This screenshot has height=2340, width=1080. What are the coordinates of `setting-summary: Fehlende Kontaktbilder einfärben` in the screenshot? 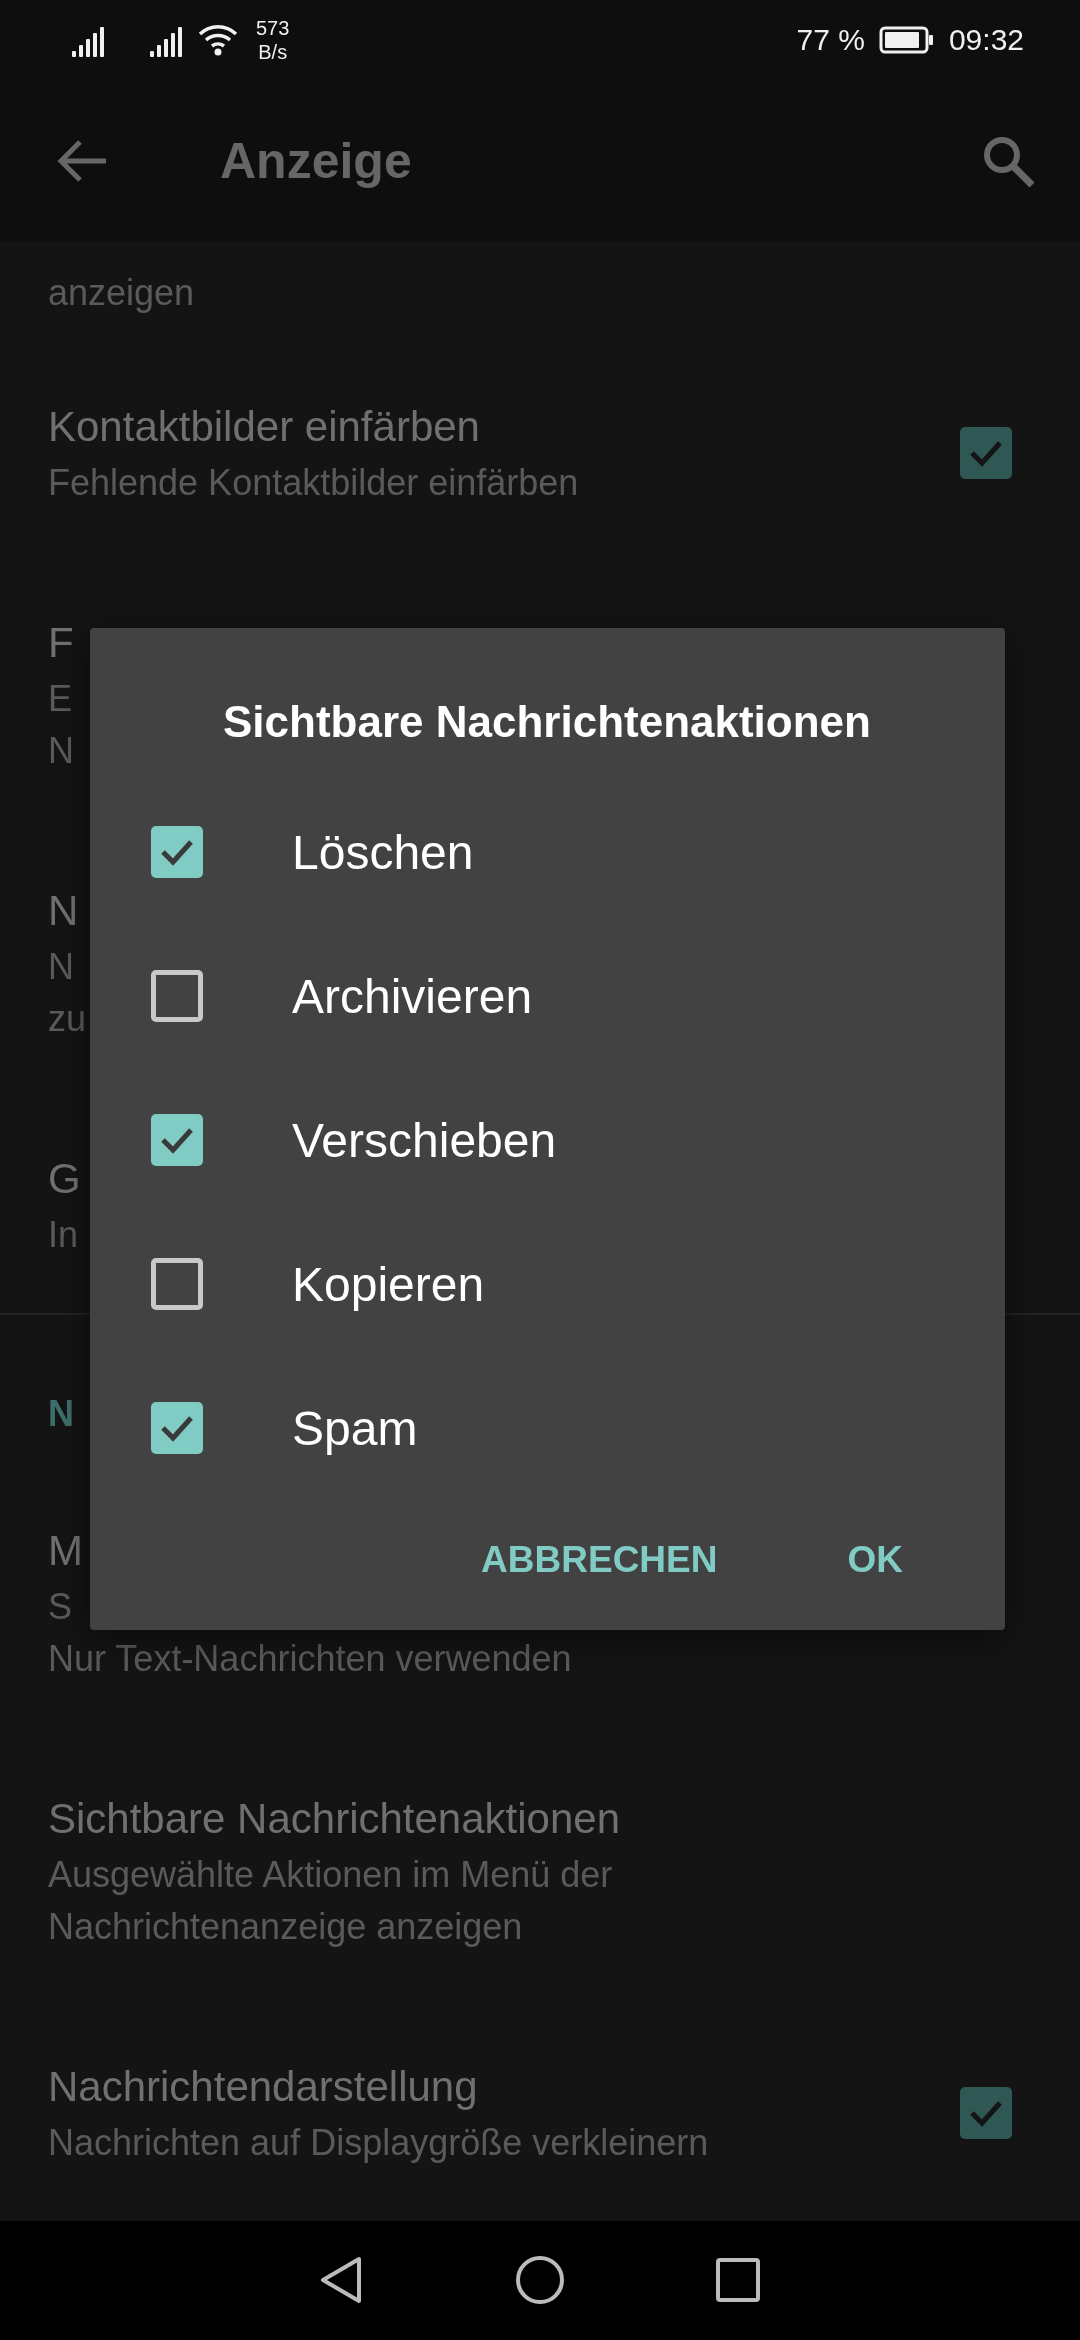 It's located at (313, 482).